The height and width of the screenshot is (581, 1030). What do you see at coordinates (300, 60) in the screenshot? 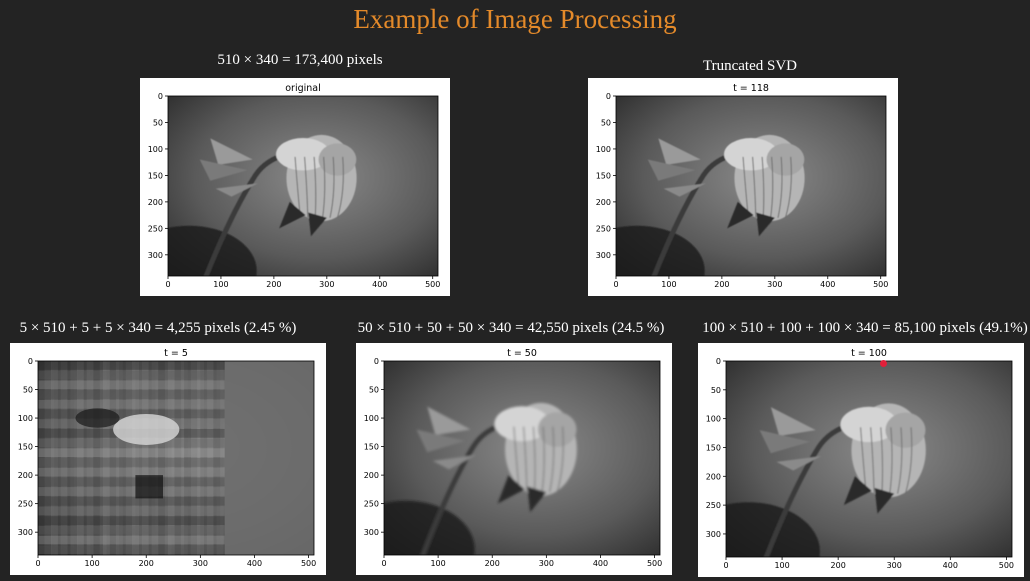
I see `caption-original: 510 × 340 = 173,400 pixels` at bounding box center [300, 60].